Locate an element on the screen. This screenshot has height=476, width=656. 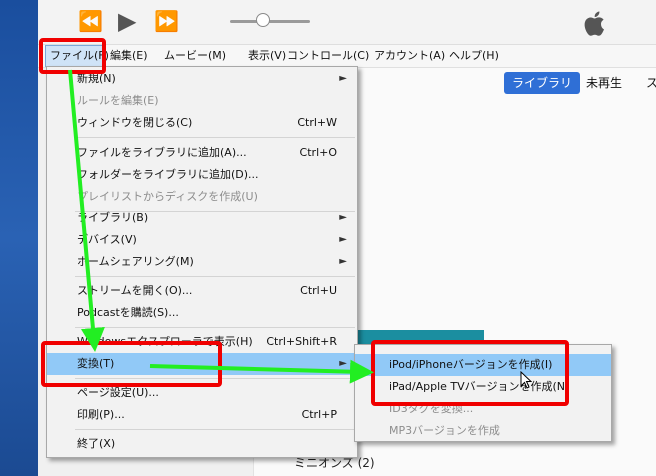
arrow-down is located at coordinates (86, 210).